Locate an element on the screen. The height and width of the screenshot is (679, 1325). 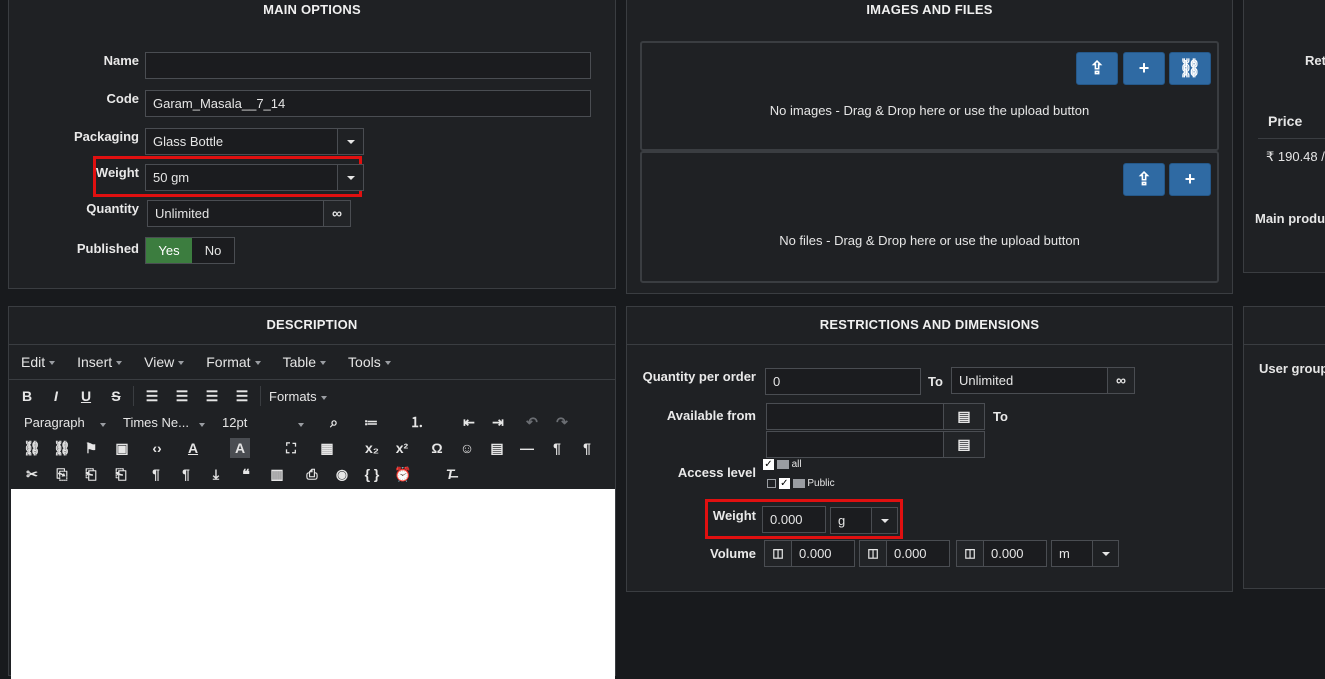
paste-text-icon: ⎗ is located at coordinates (121, 474).